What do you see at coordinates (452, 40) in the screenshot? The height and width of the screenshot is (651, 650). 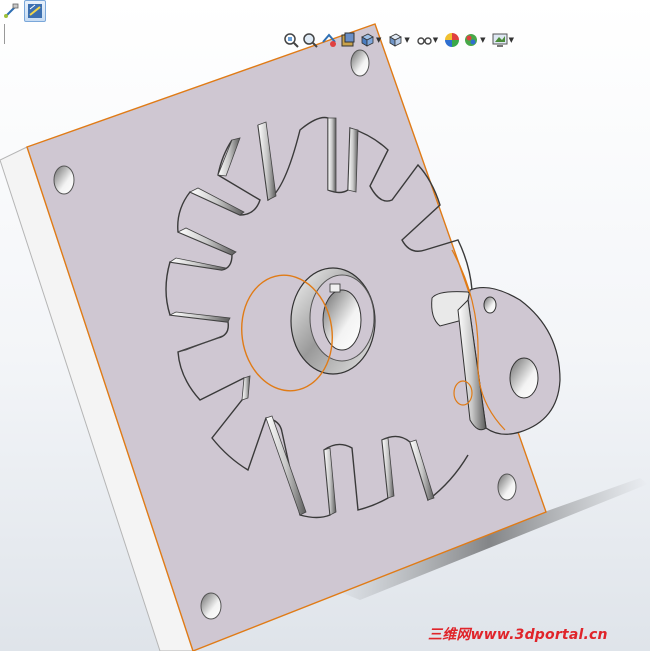 I see `edit-appearance-icon` at bounding box center [452, 40].